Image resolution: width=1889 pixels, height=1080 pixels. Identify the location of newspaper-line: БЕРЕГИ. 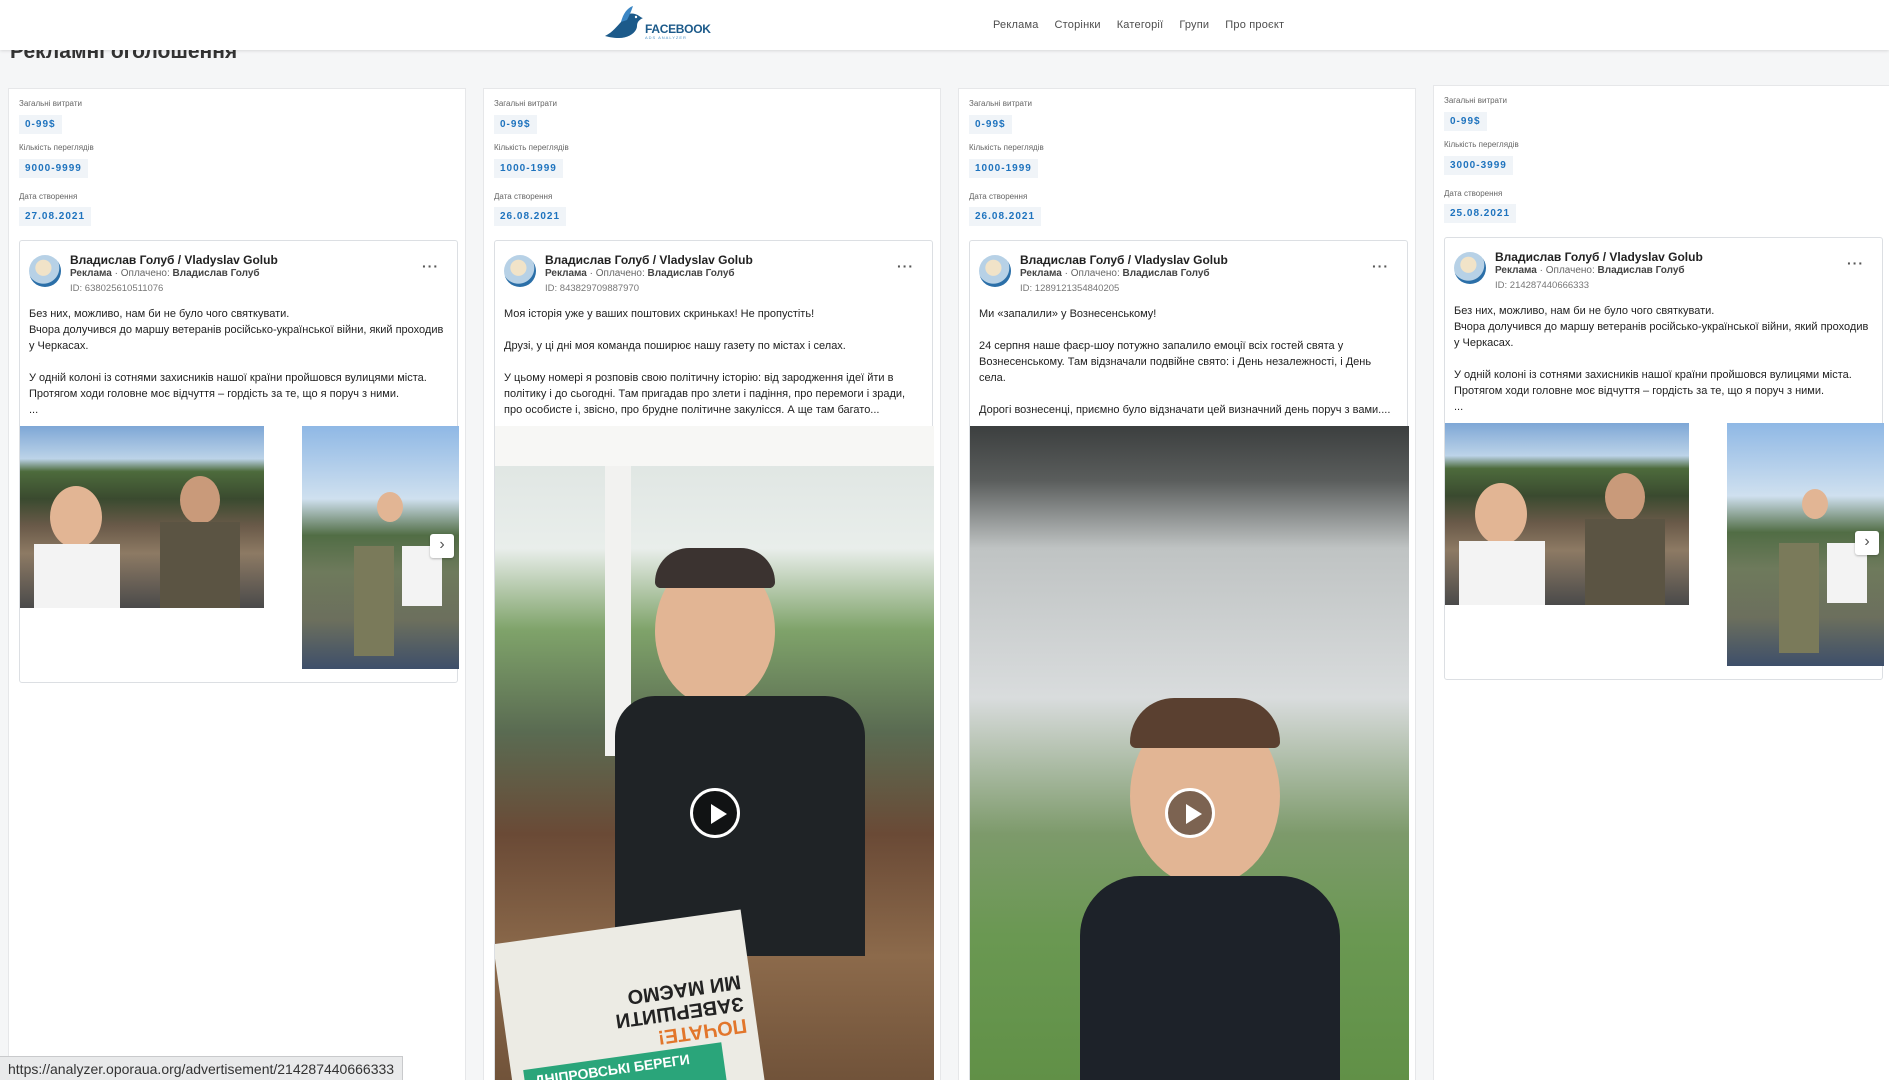
(661, 1062).